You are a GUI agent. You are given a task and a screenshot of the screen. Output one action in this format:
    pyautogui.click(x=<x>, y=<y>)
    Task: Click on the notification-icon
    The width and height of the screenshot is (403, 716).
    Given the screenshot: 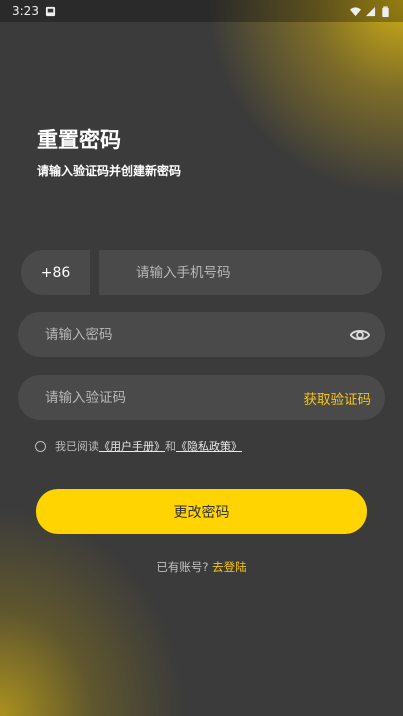 What is the action you would take?
    pyautogui.click(x=50, y=11)
    